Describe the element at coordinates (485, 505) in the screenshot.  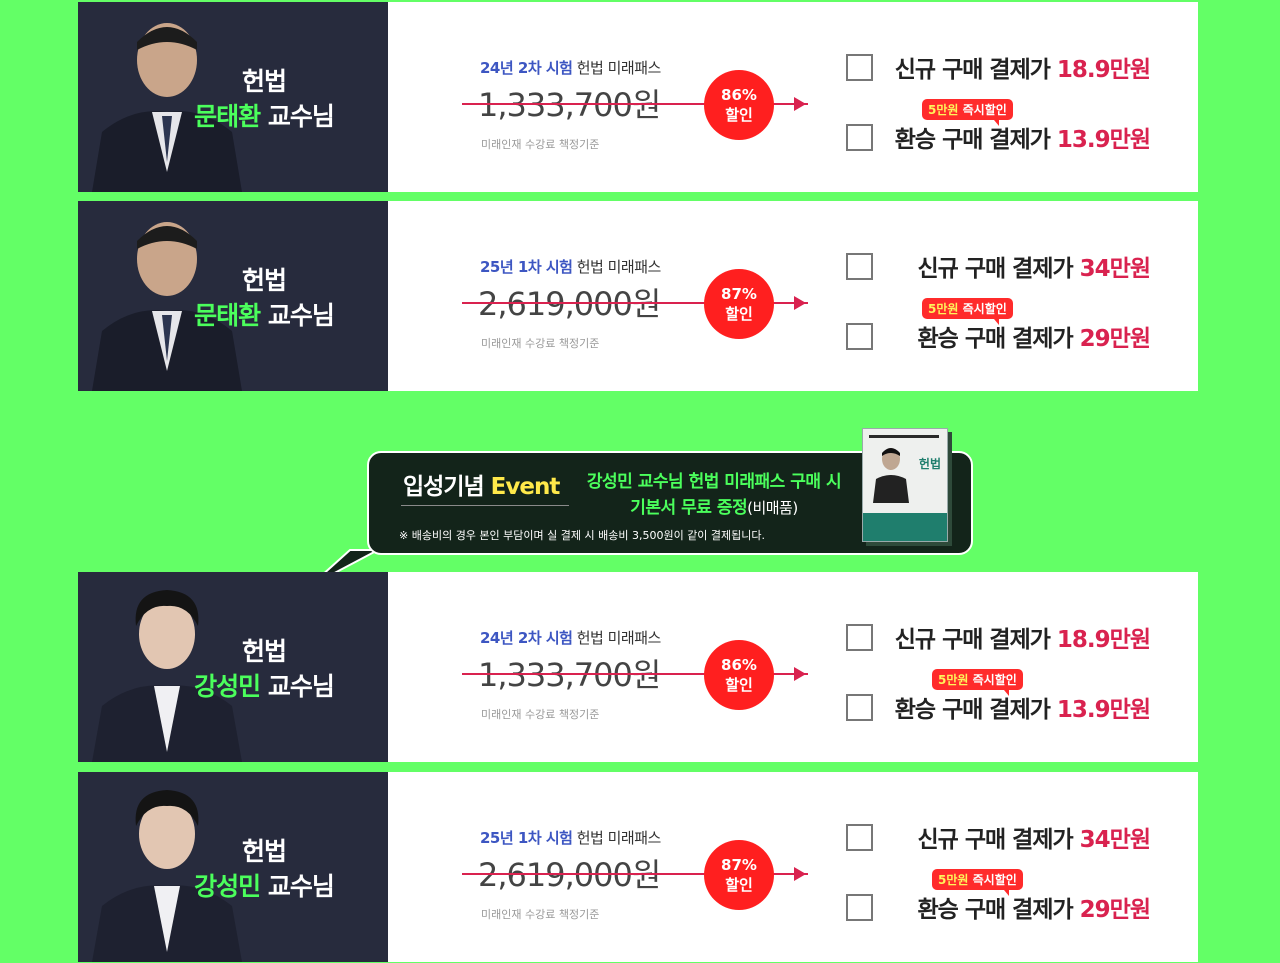
I see `event-divider` at that location.